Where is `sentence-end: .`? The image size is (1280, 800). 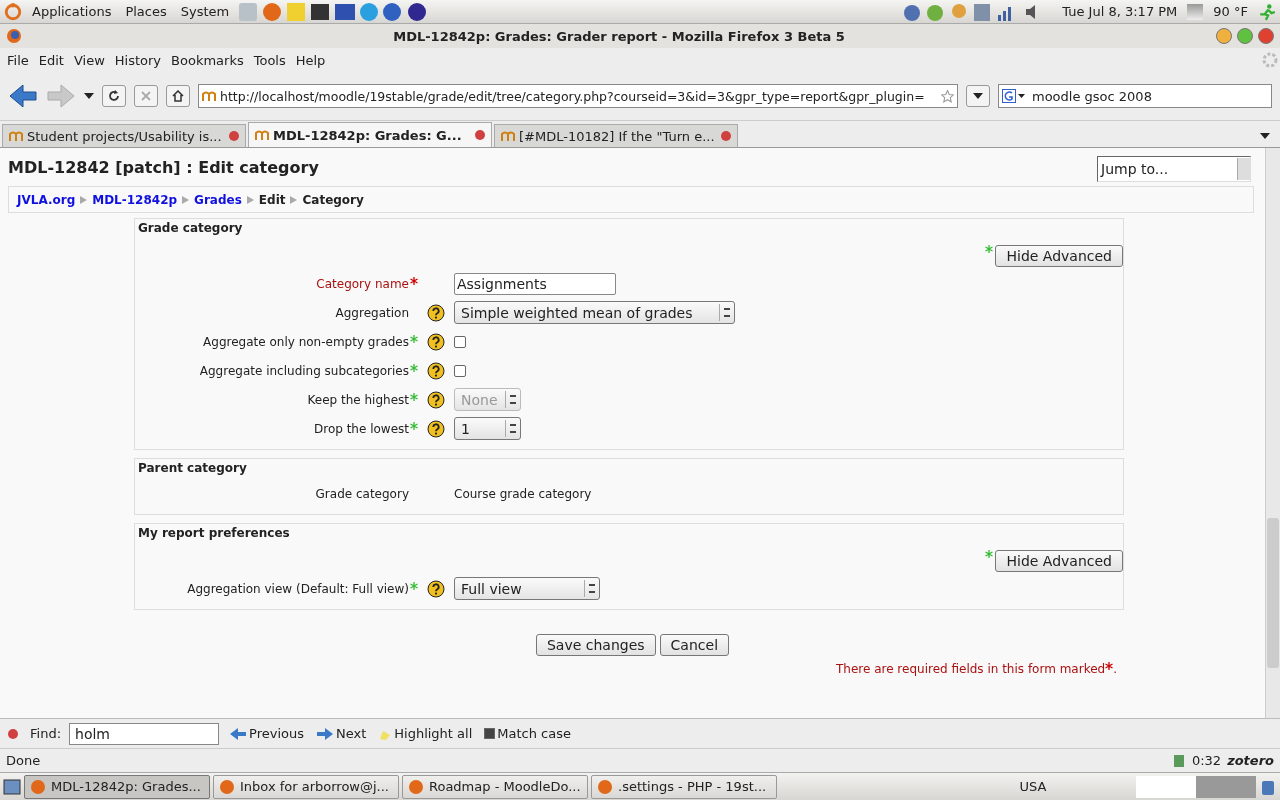 sentence-end: . is located at coordinates (1115, 669).